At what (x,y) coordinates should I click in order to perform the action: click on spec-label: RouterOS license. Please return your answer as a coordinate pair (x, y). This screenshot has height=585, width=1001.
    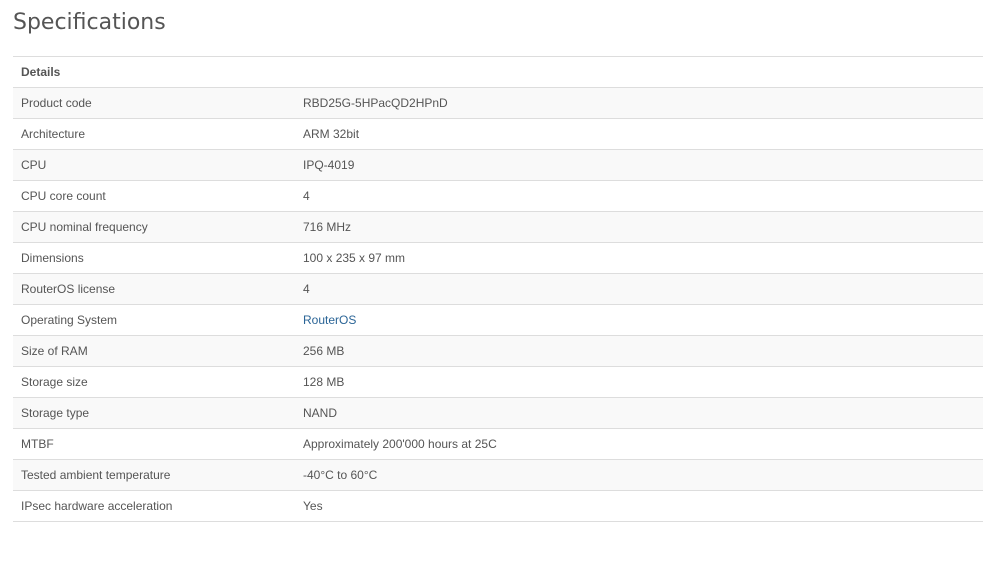
    Looking at the image, I should click on (154, 289).